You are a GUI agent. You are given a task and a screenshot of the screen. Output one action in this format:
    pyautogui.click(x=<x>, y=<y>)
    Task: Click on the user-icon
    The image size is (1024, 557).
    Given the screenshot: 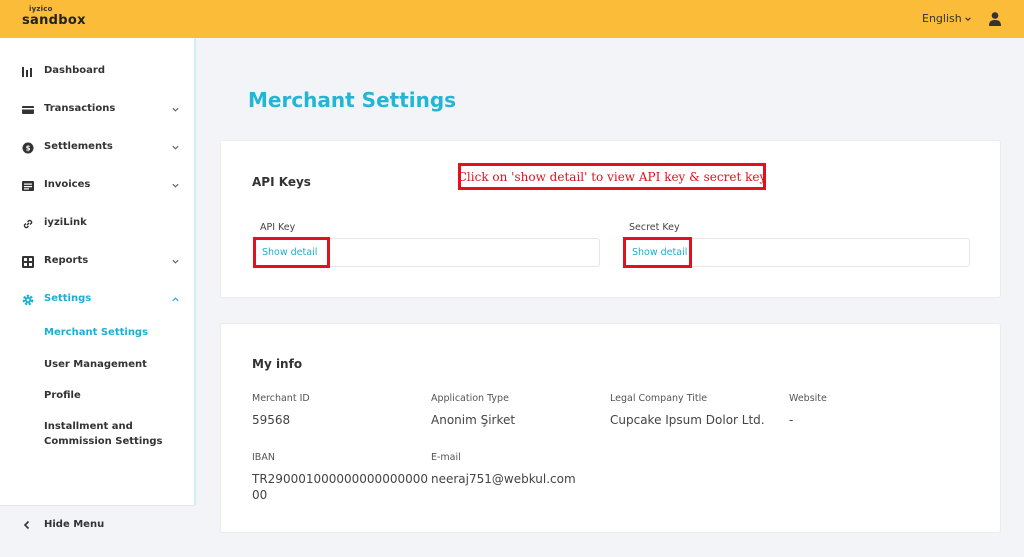 What is the action you would take?
    pyautogui.click(x=995, y=19)
    